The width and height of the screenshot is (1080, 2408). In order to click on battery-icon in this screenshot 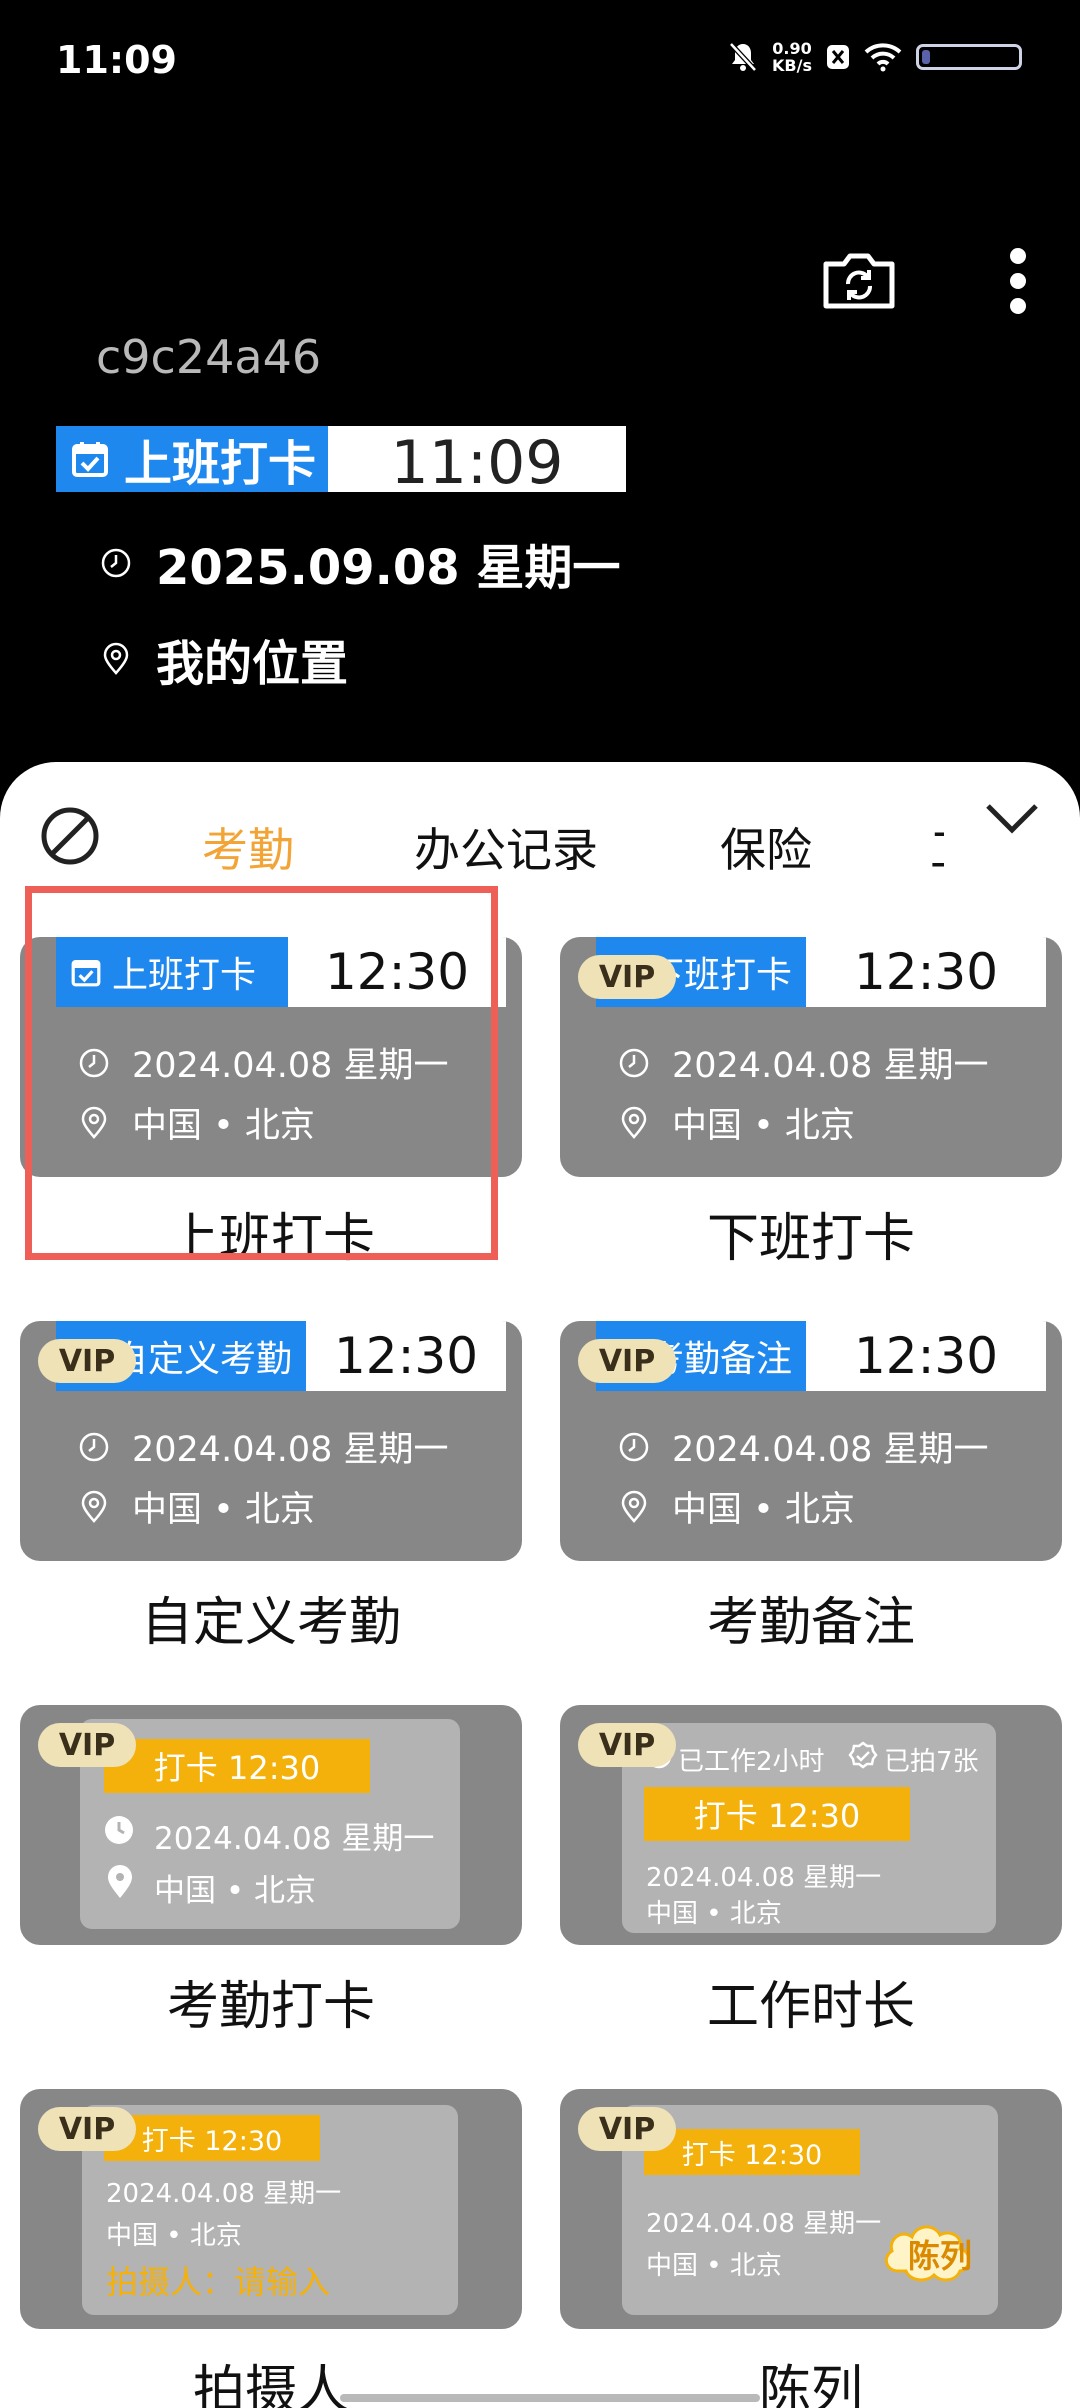, I will do `click(969, 57)`.